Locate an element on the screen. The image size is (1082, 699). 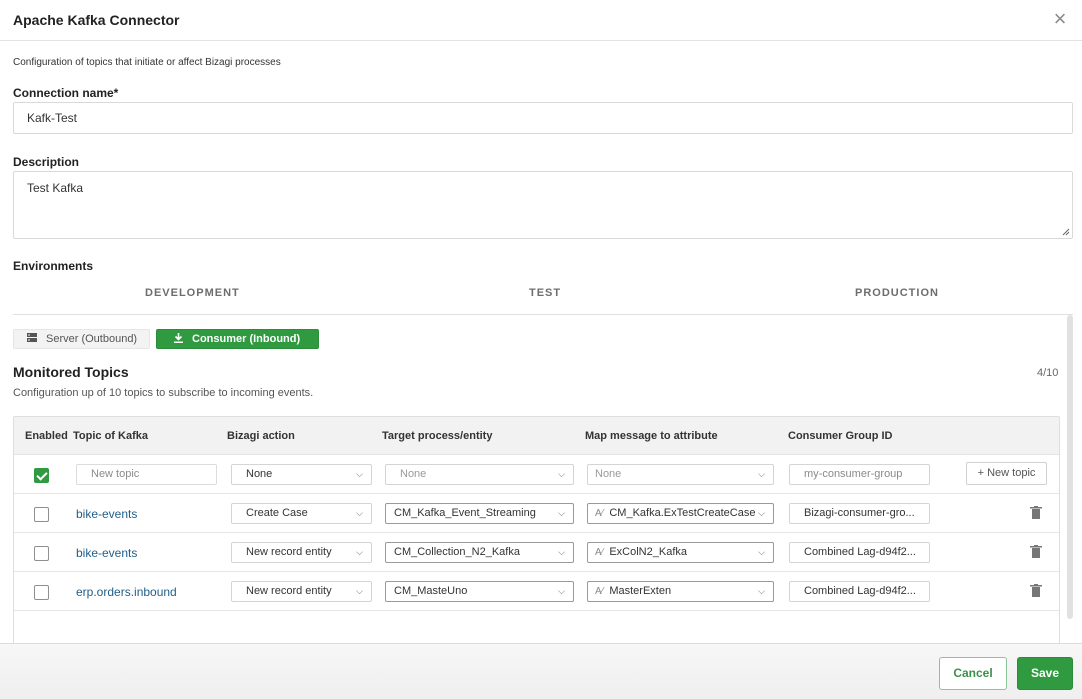
environments-label: Environments is located at coordinates (53, 266).